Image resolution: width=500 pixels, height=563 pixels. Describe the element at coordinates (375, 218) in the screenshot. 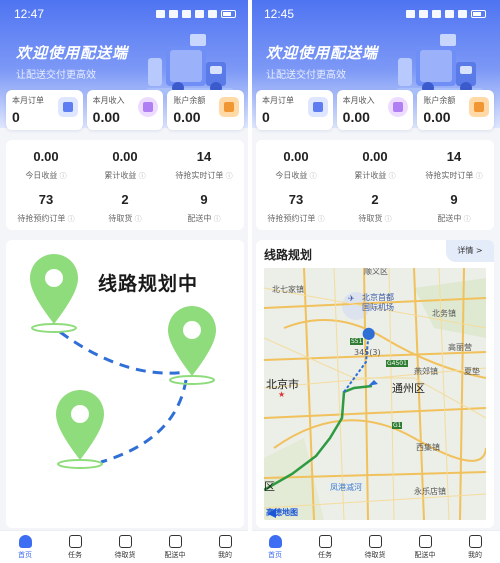

I see `stat-label: 待取货` at that location.